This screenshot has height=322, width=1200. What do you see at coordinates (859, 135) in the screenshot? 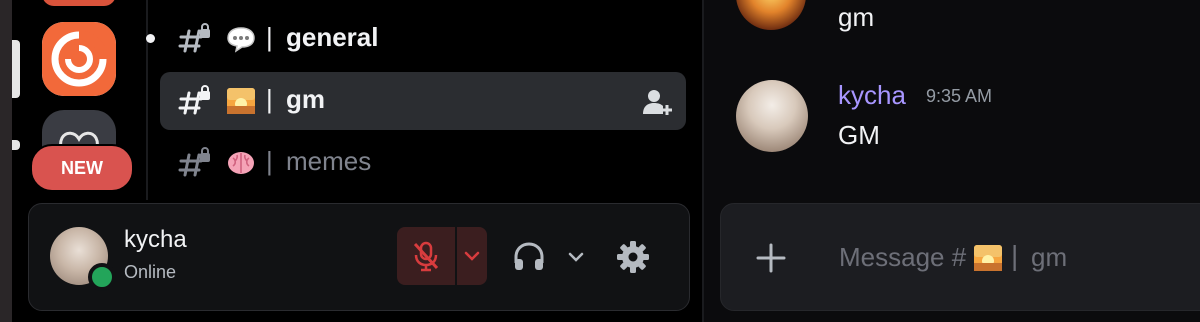
I see `message-text: GM` at bounding box center [859, 135].